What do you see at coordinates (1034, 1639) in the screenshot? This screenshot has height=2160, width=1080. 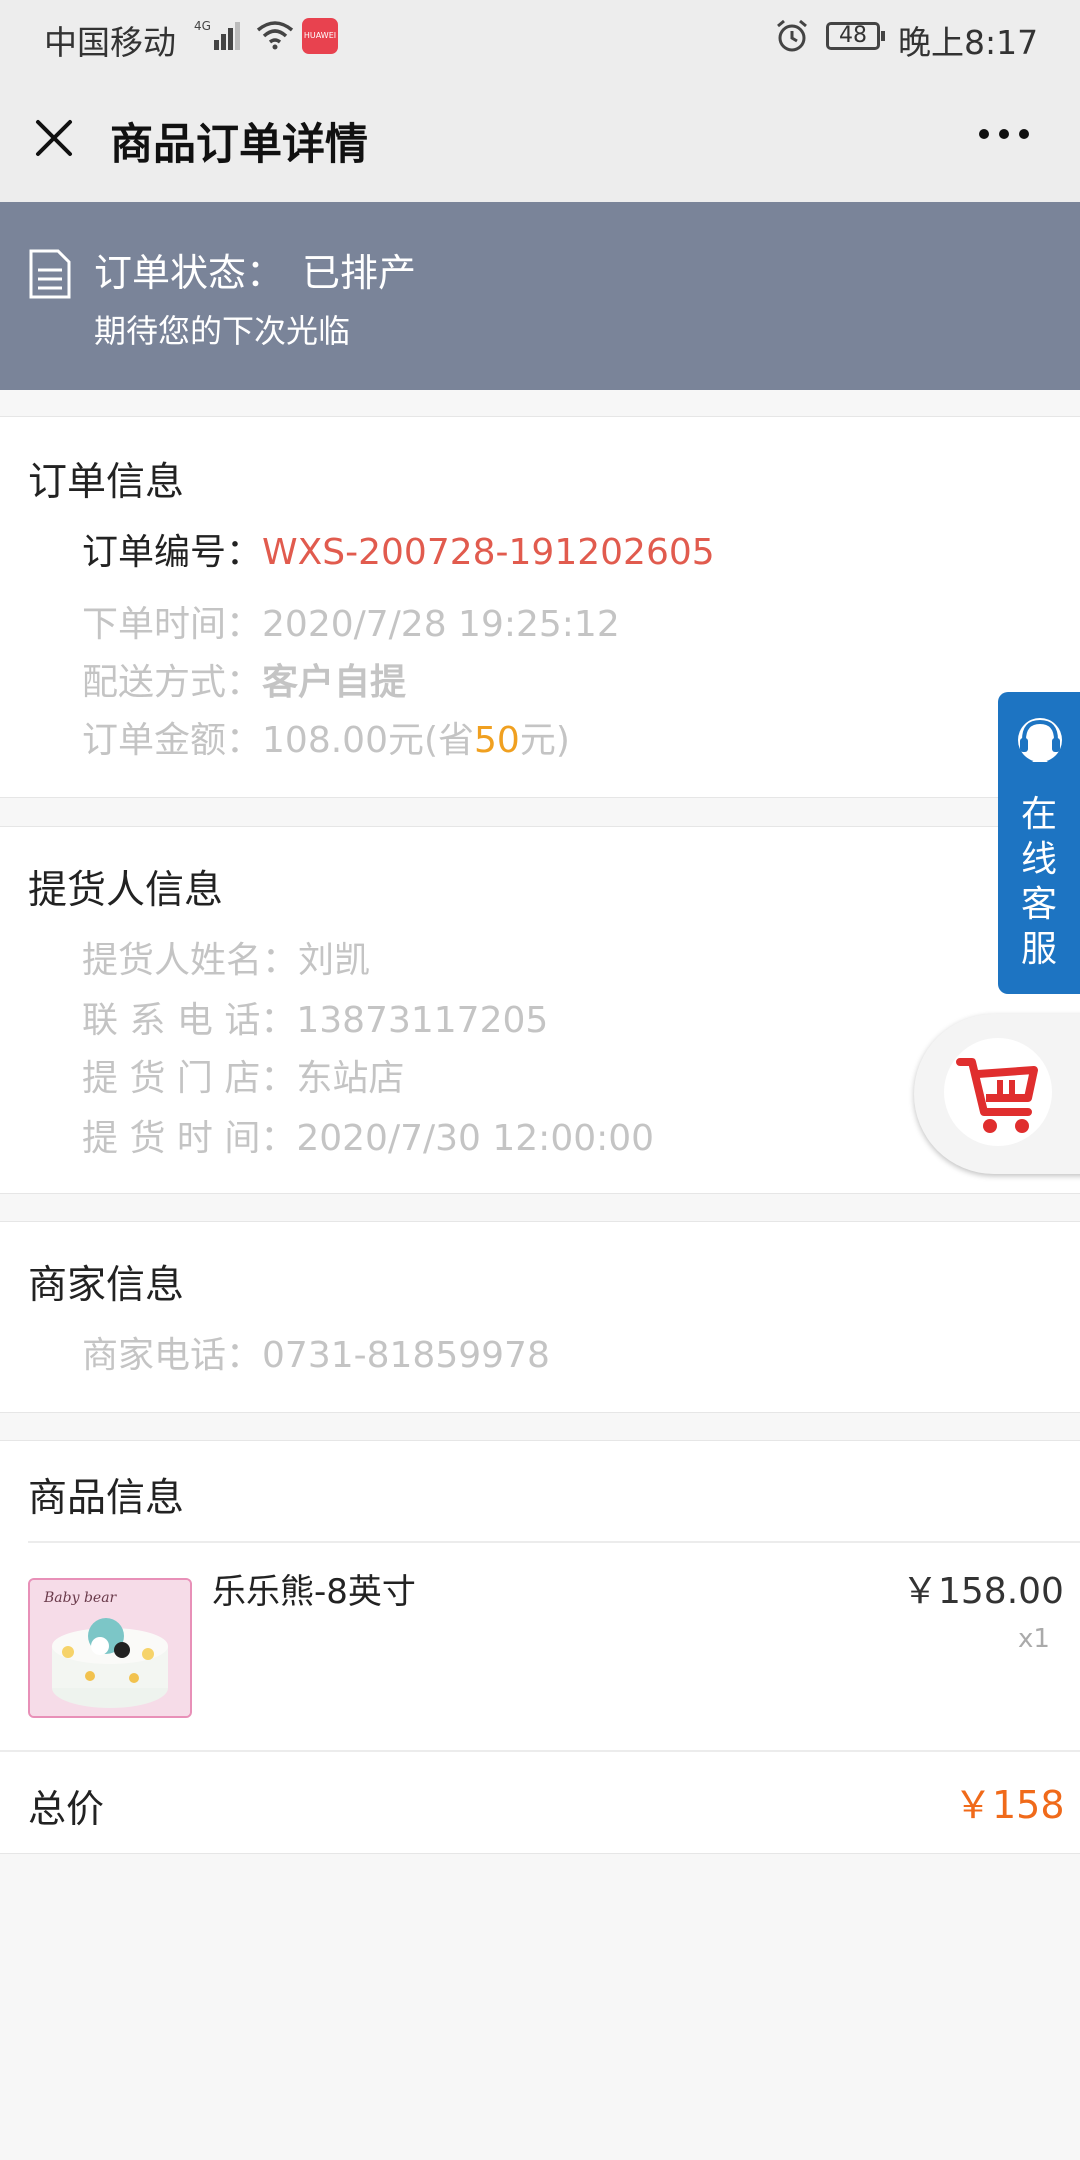 I see `product-quantity: x1` at bounding box center [1034, 1639].